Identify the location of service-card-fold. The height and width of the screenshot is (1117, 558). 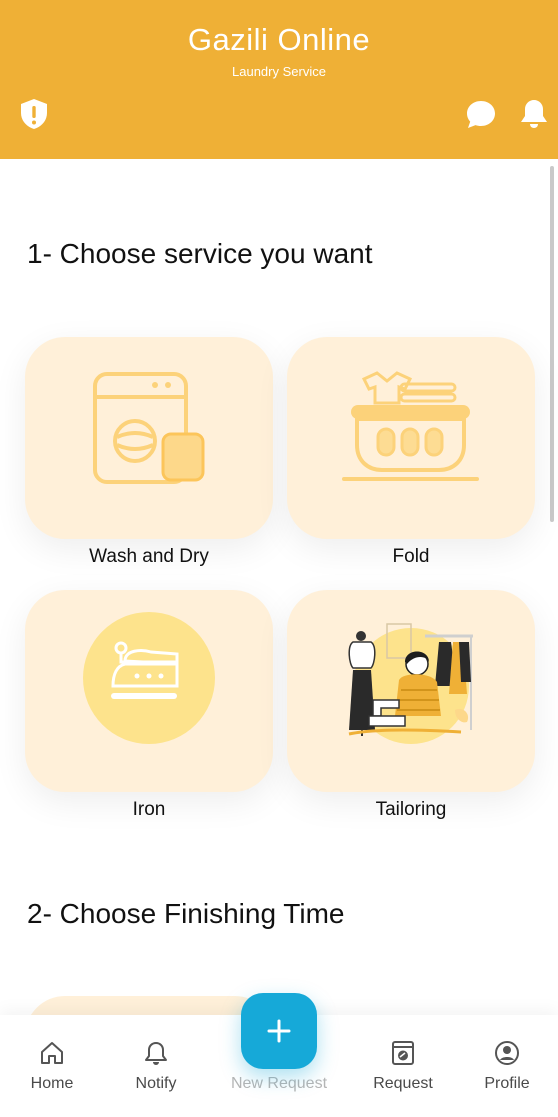
(411, 438).